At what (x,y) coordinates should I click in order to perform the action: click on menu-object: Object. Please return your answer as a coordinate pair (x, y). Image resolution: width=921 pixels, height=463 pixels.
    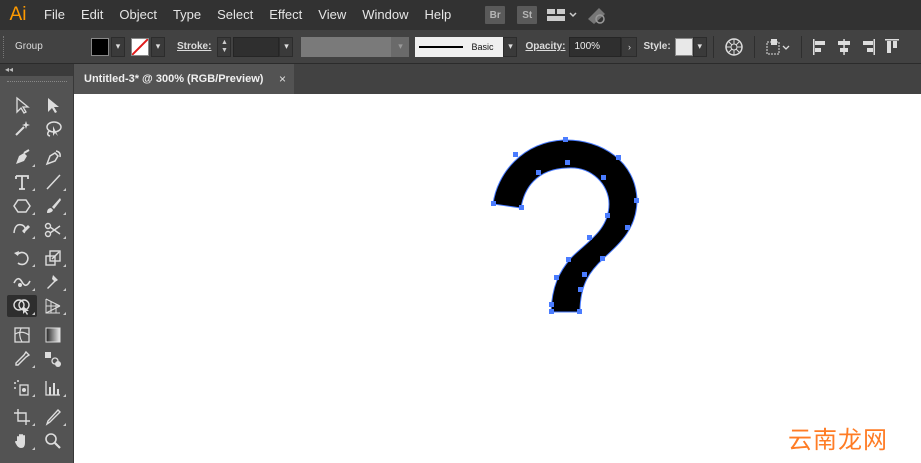
    Looking at the image, I should click on (138, 15).